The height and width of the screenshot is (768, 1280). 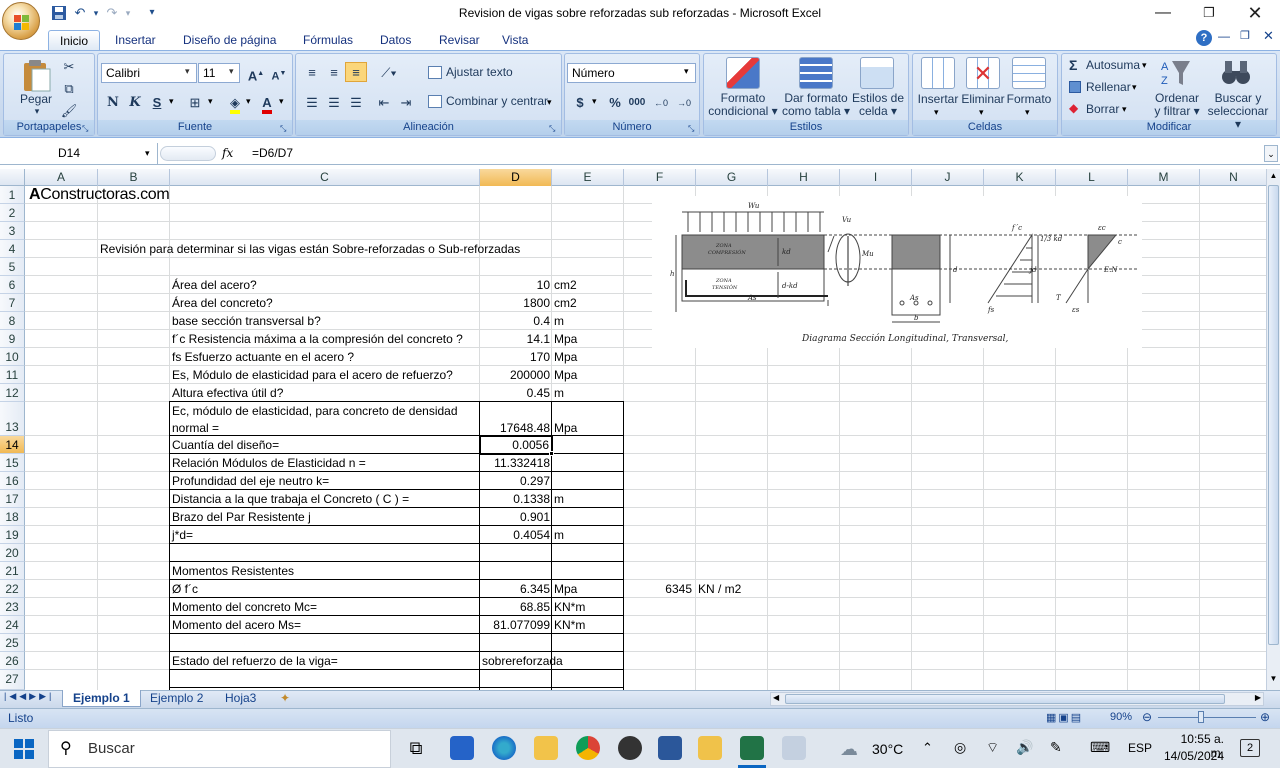 What do you see at coordinates (334, 102) in the screenshot?
I see `align-center-icon: ☰` at bounding box center [334, 102].